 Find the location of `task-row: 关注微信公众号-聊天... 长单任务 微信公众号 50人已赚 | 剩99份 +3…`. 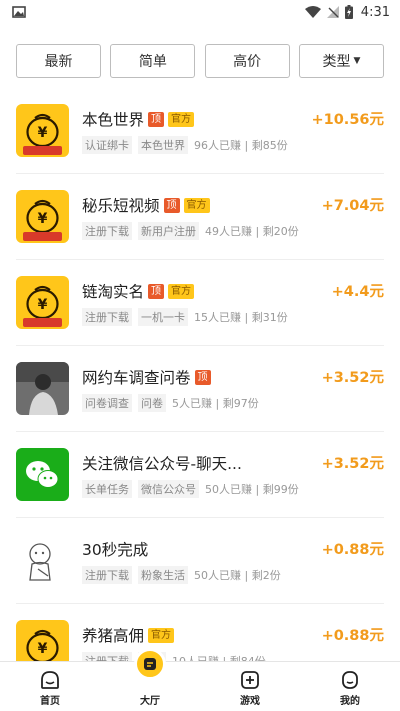

task-row: 关注微信公众号-聊天... 长单任务 微信公众号 50人已赚 | 剩99份 +3… is located at coordinates (200, 475).